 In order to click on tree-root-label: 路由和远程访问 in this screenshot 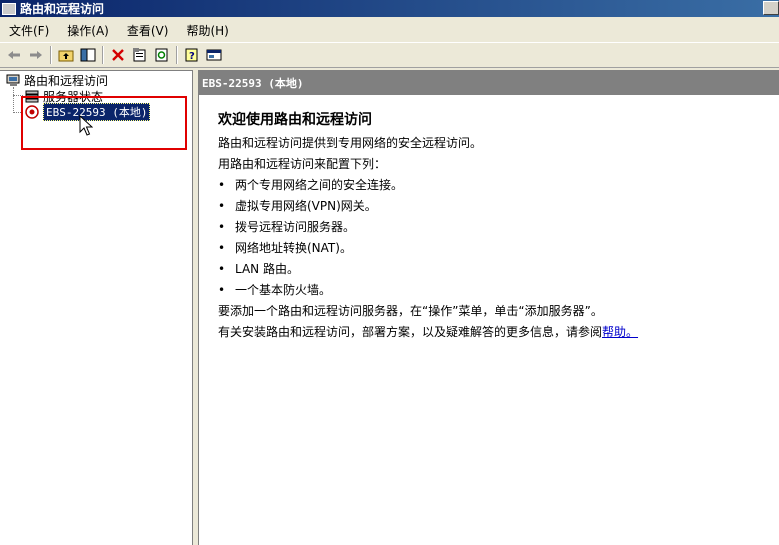, I will do `click(66, 80)`.